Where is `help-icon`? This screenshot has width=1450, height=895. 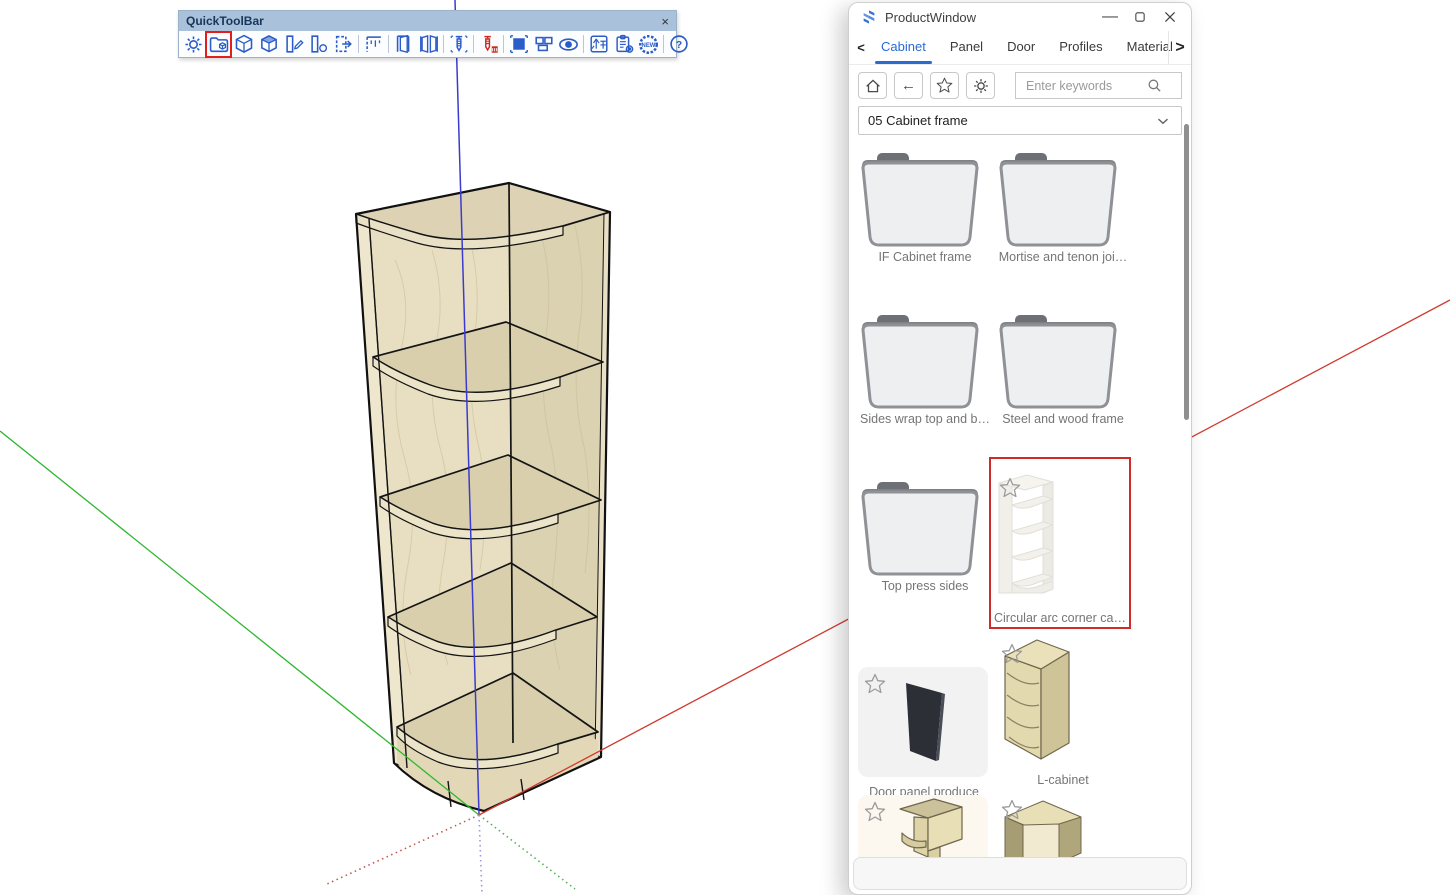
help-icon is located at coordinates (678, 44).